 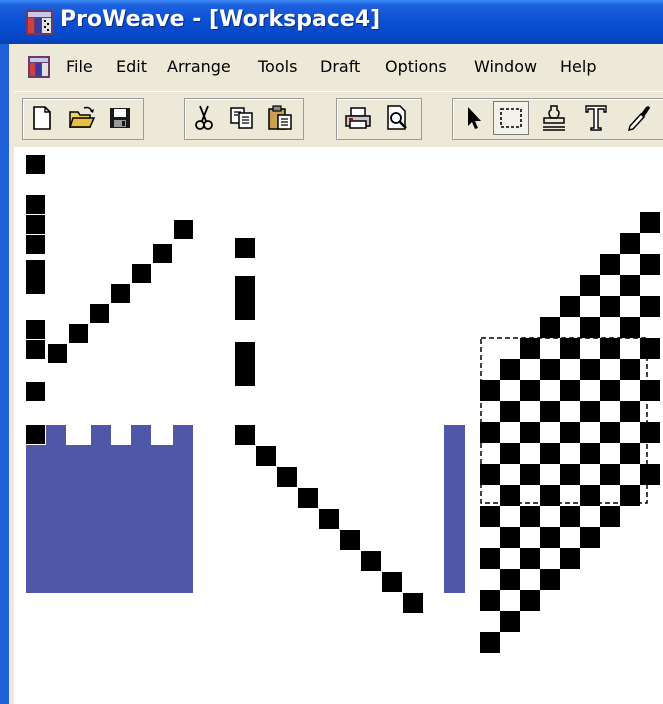 I want to click on proweave-app-icon, so click(x=39, y=22).